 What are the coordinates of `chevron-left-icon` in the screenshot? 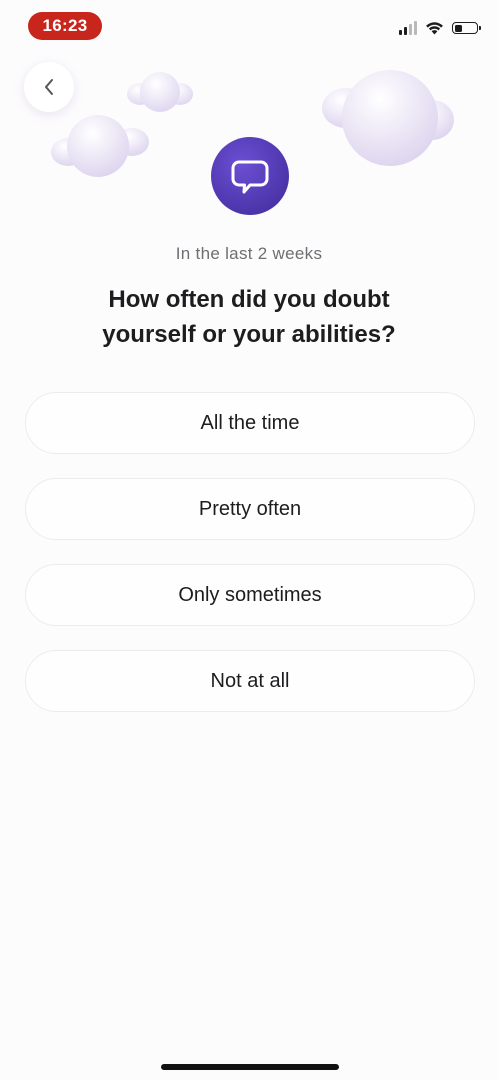 It's located at (49, 87).